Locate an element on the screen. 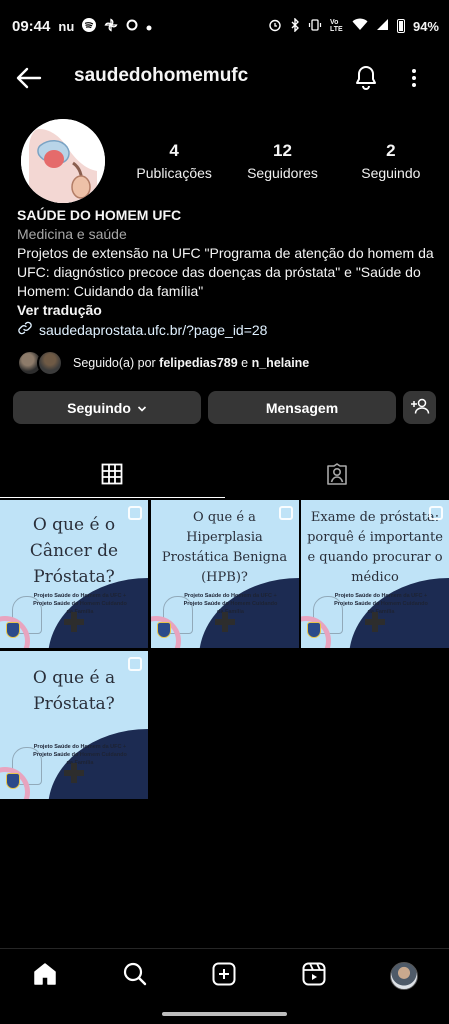  followers-label: Seguidores is located at coordinates (282, 173).